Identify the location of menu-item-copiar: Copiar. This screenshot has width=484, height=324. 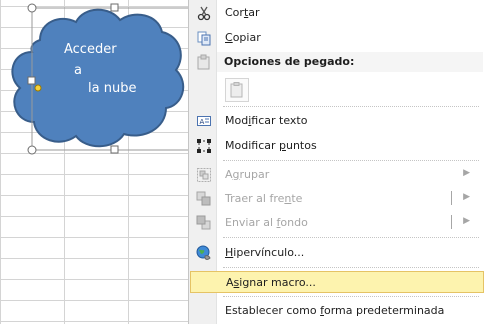
(337, 38).